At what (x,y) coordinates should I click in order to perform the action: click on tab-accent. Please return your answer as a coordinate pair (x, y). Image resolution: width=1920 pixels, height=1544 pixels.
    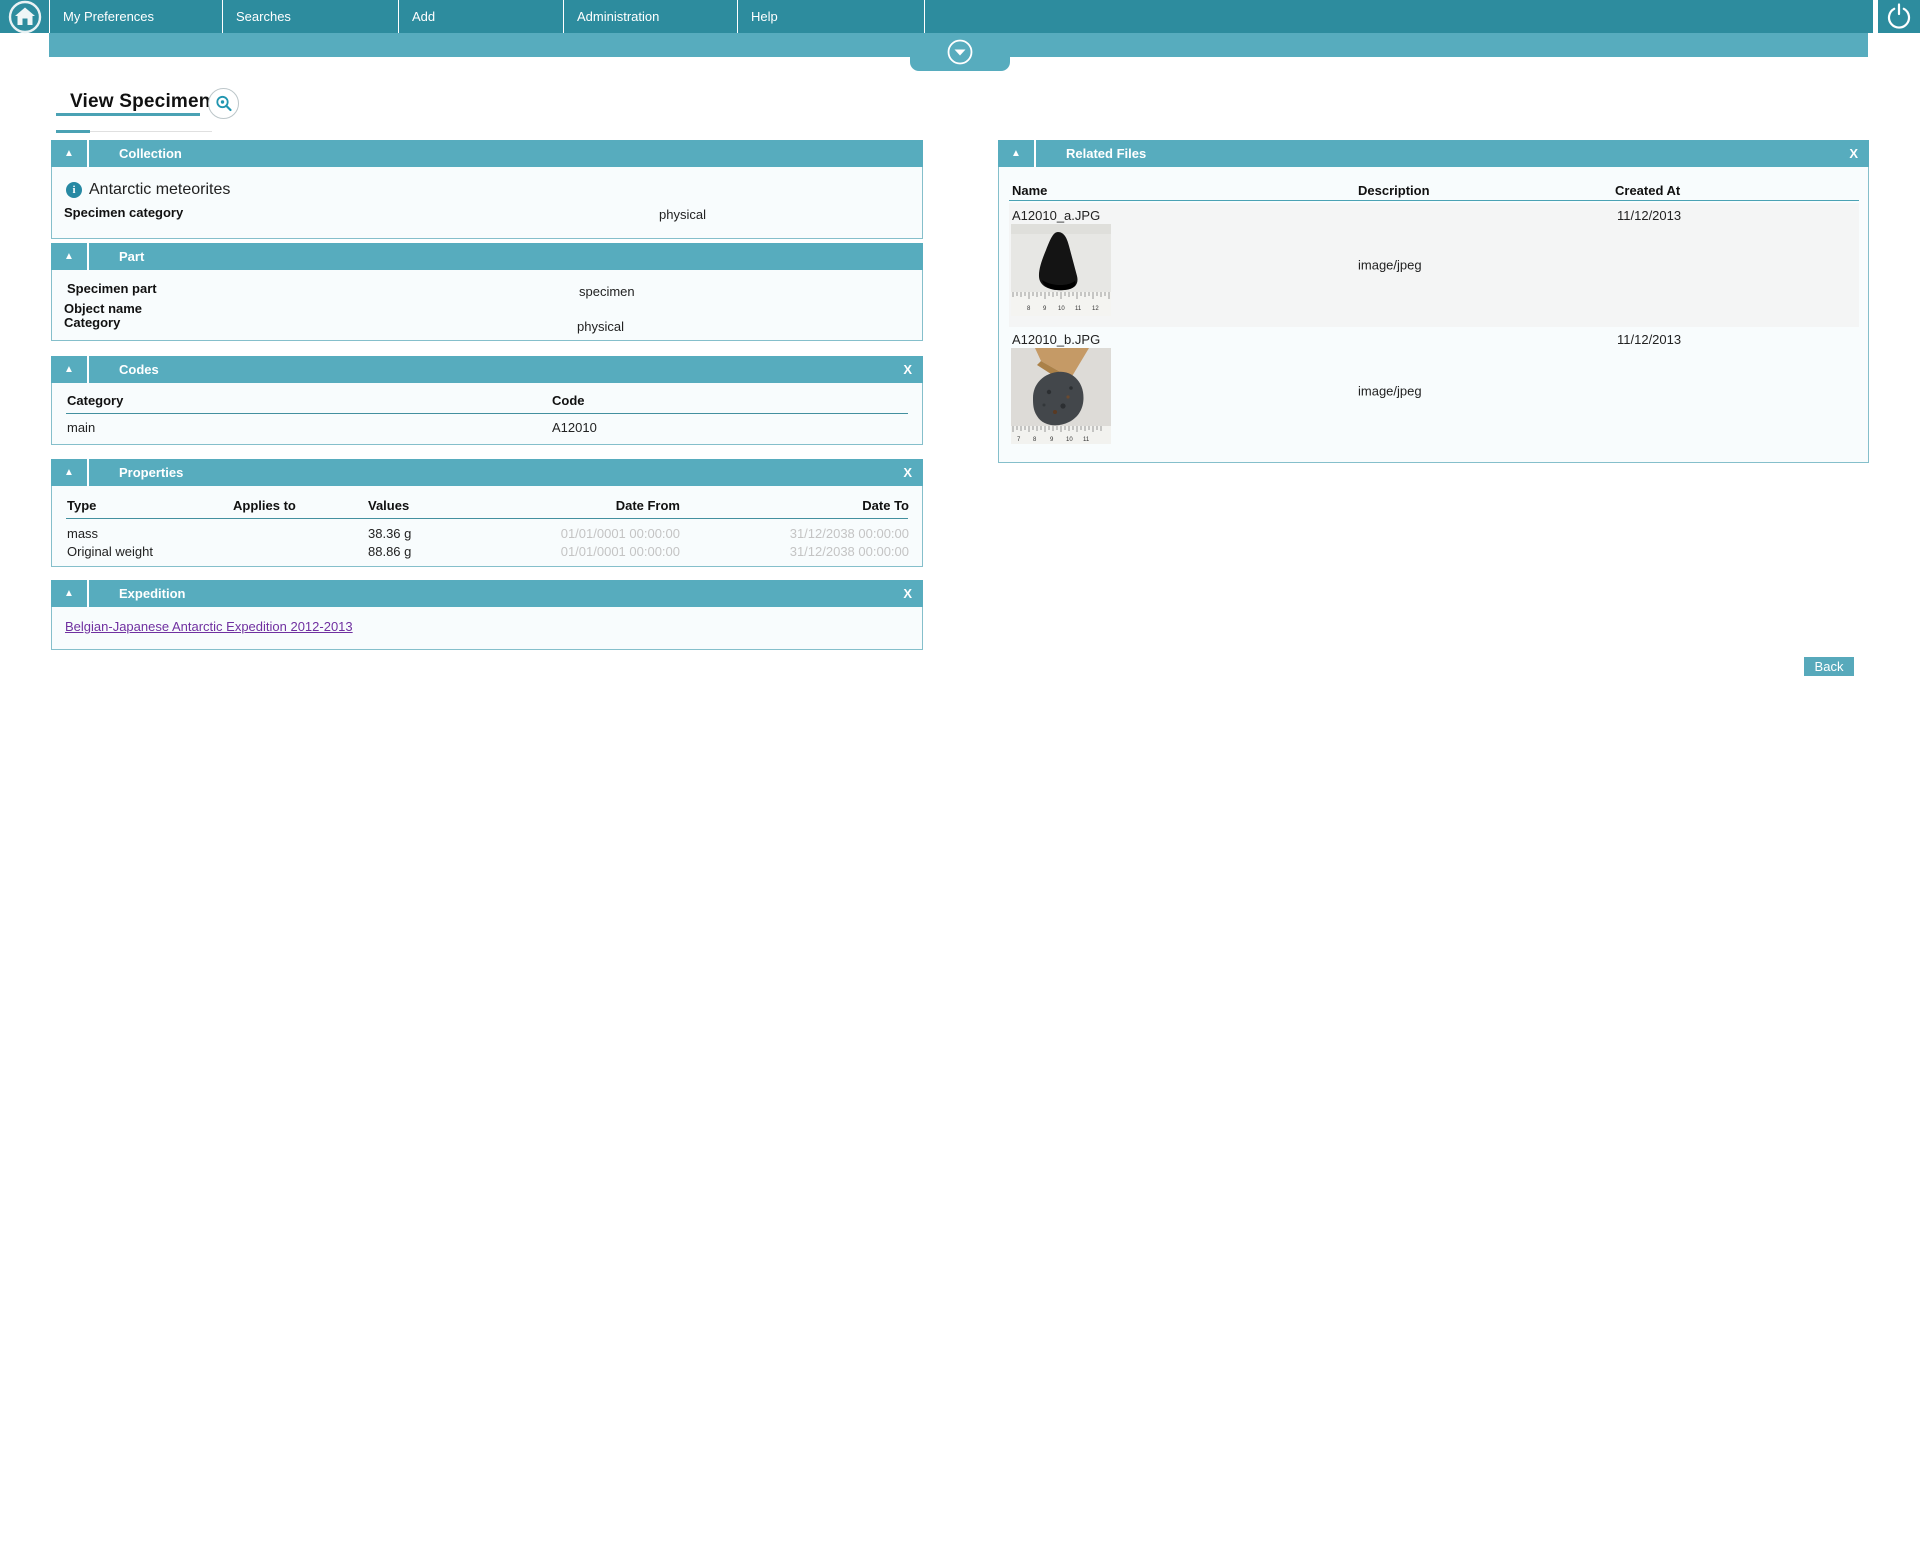
    Looking at the image, I should click on (73, 131).